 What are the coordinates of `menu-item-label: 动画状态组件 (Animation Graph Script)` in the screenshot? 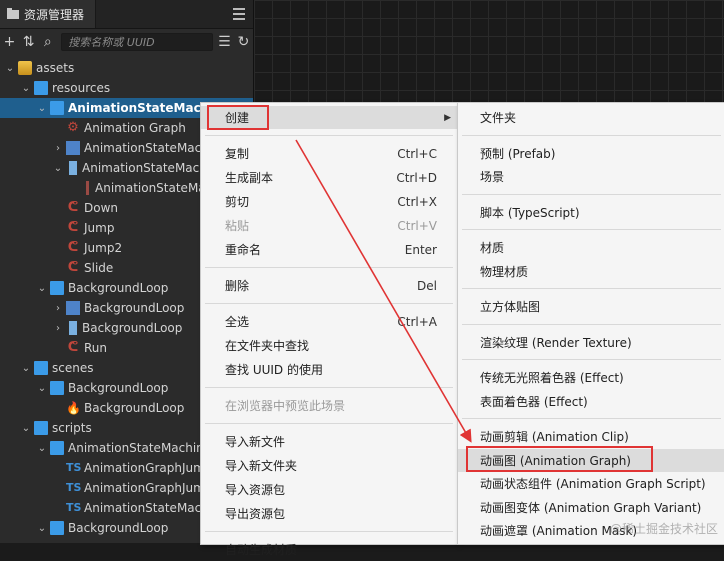 It's located at (593, 484).